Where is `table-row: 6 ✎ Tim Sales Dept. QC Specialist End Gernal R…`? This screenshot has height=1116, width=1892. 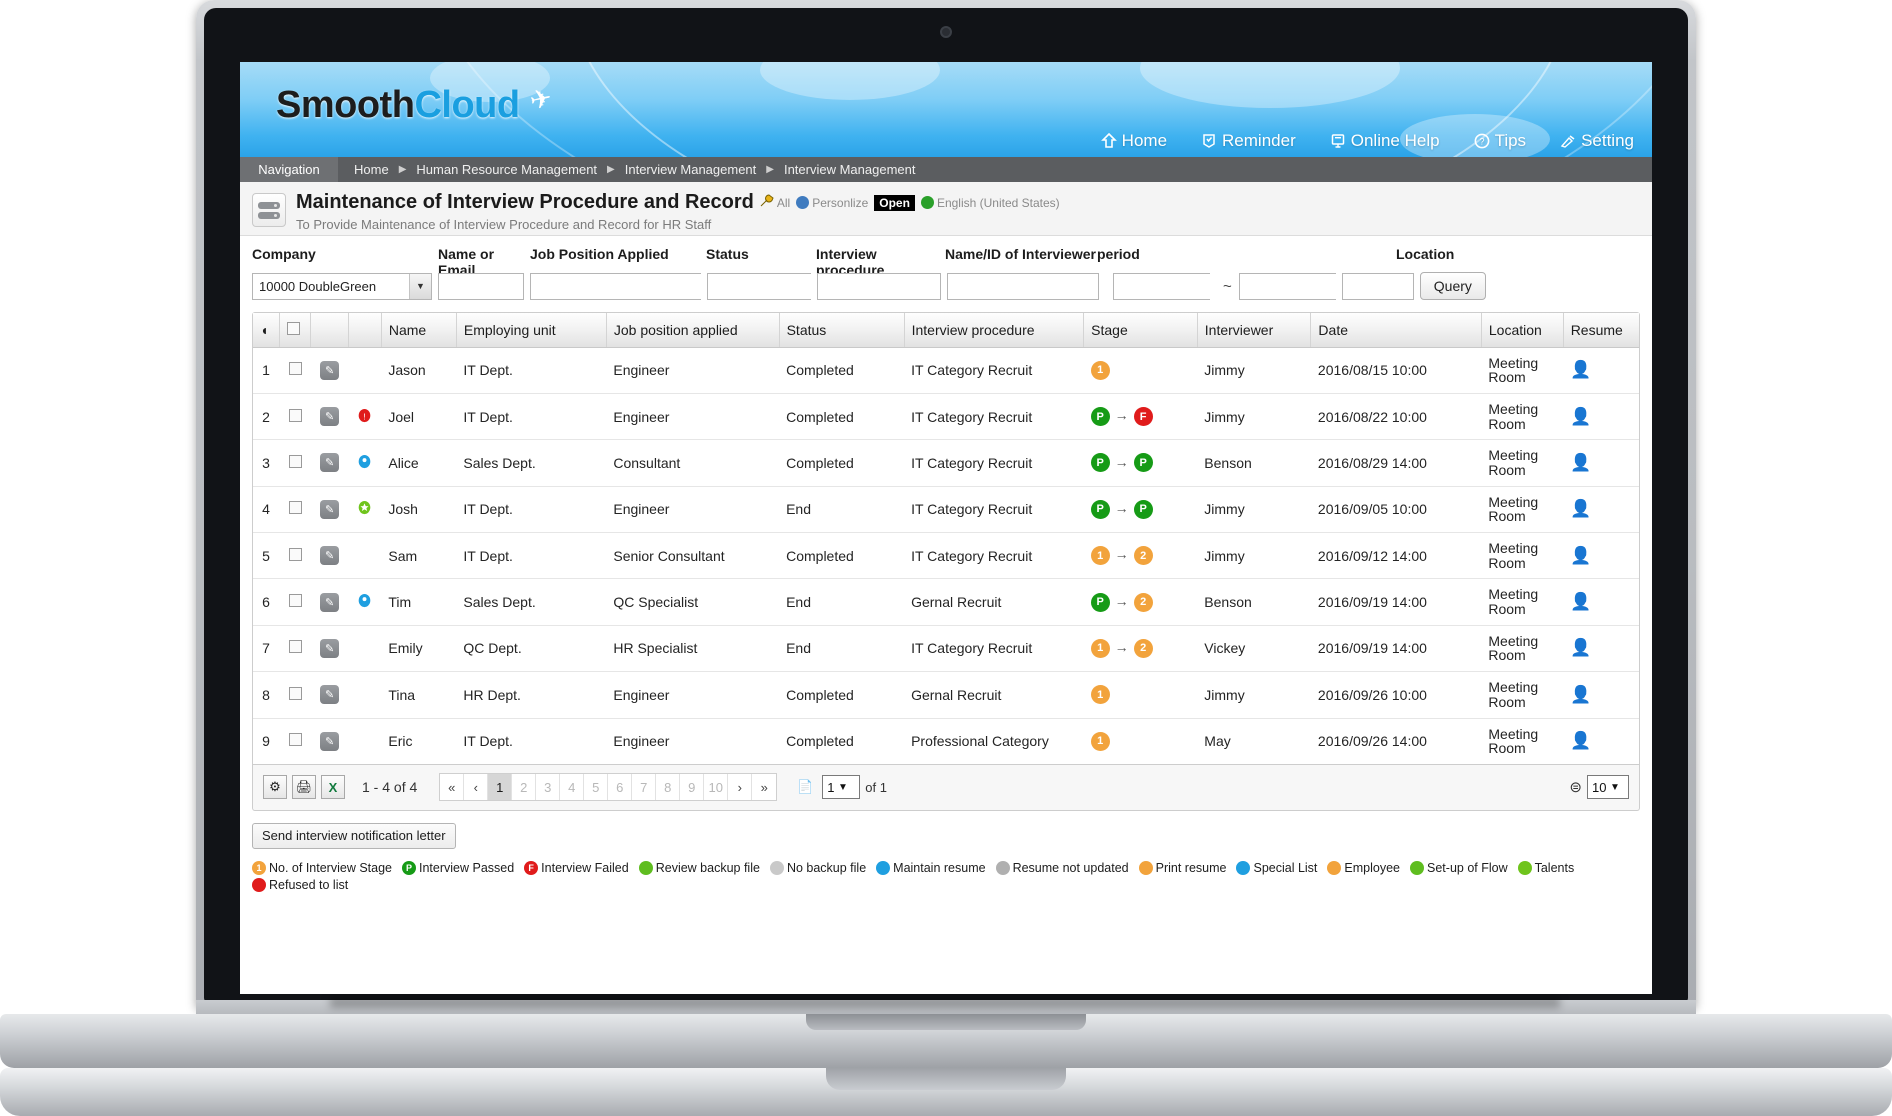 table-row: 6 ✎ Tim Sales Dept. QC Specialist End Gernal R… is located at coordinates (946, 602).